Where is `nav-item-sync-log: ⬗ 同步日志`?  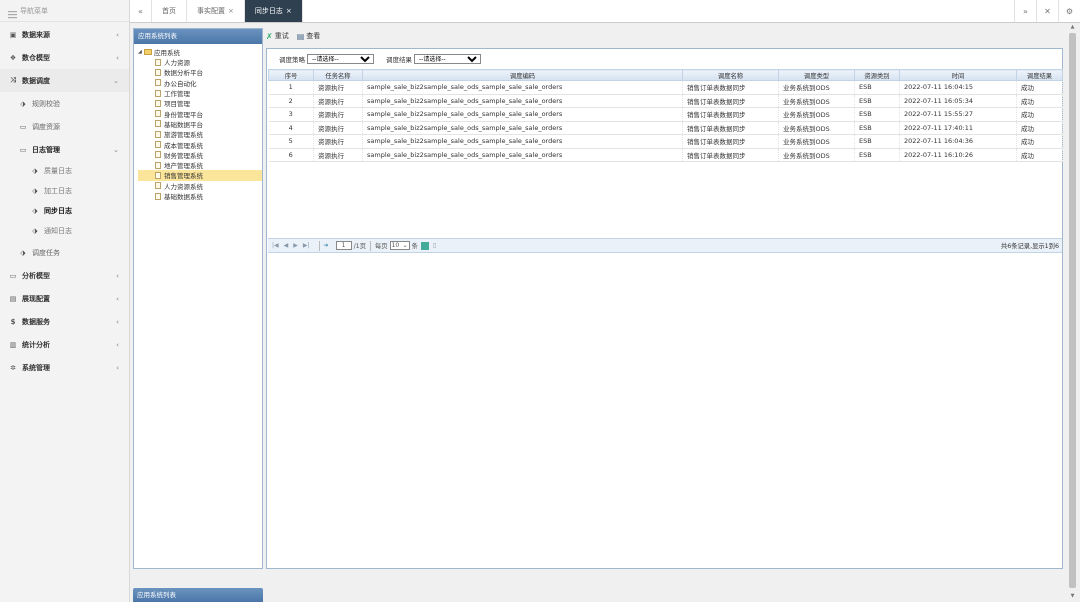 nav-item-sync-log: ⬗ 同步日志 is located at coordinates (64, 211).